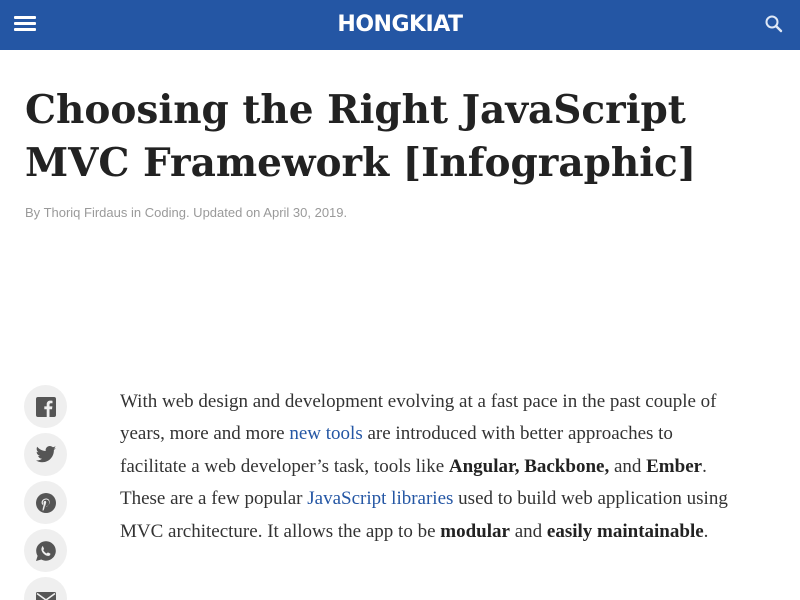 The image size is (800, 600). I want to click on email-share-button, so click(45, 588).